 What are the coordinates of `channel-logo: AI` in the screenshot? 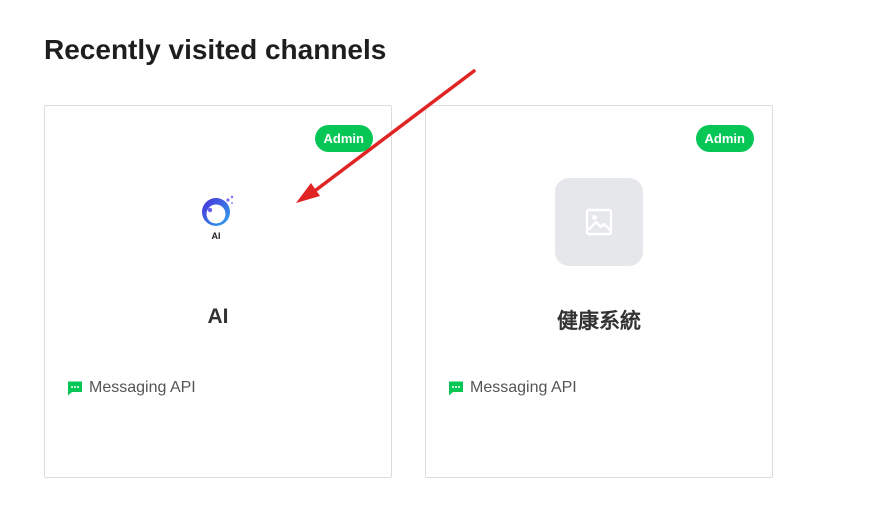 It's located at (218, 222).